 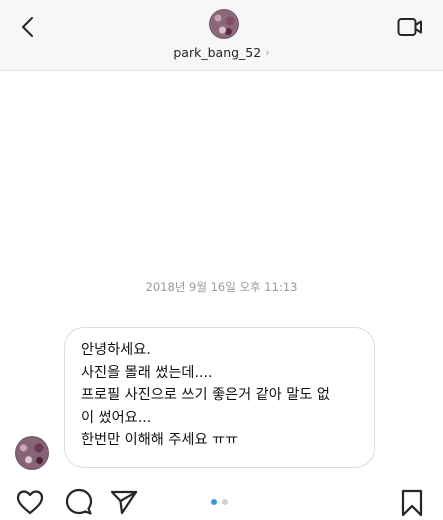 I want to click on username-label: park_bang_52, so click(x=217, y=52).